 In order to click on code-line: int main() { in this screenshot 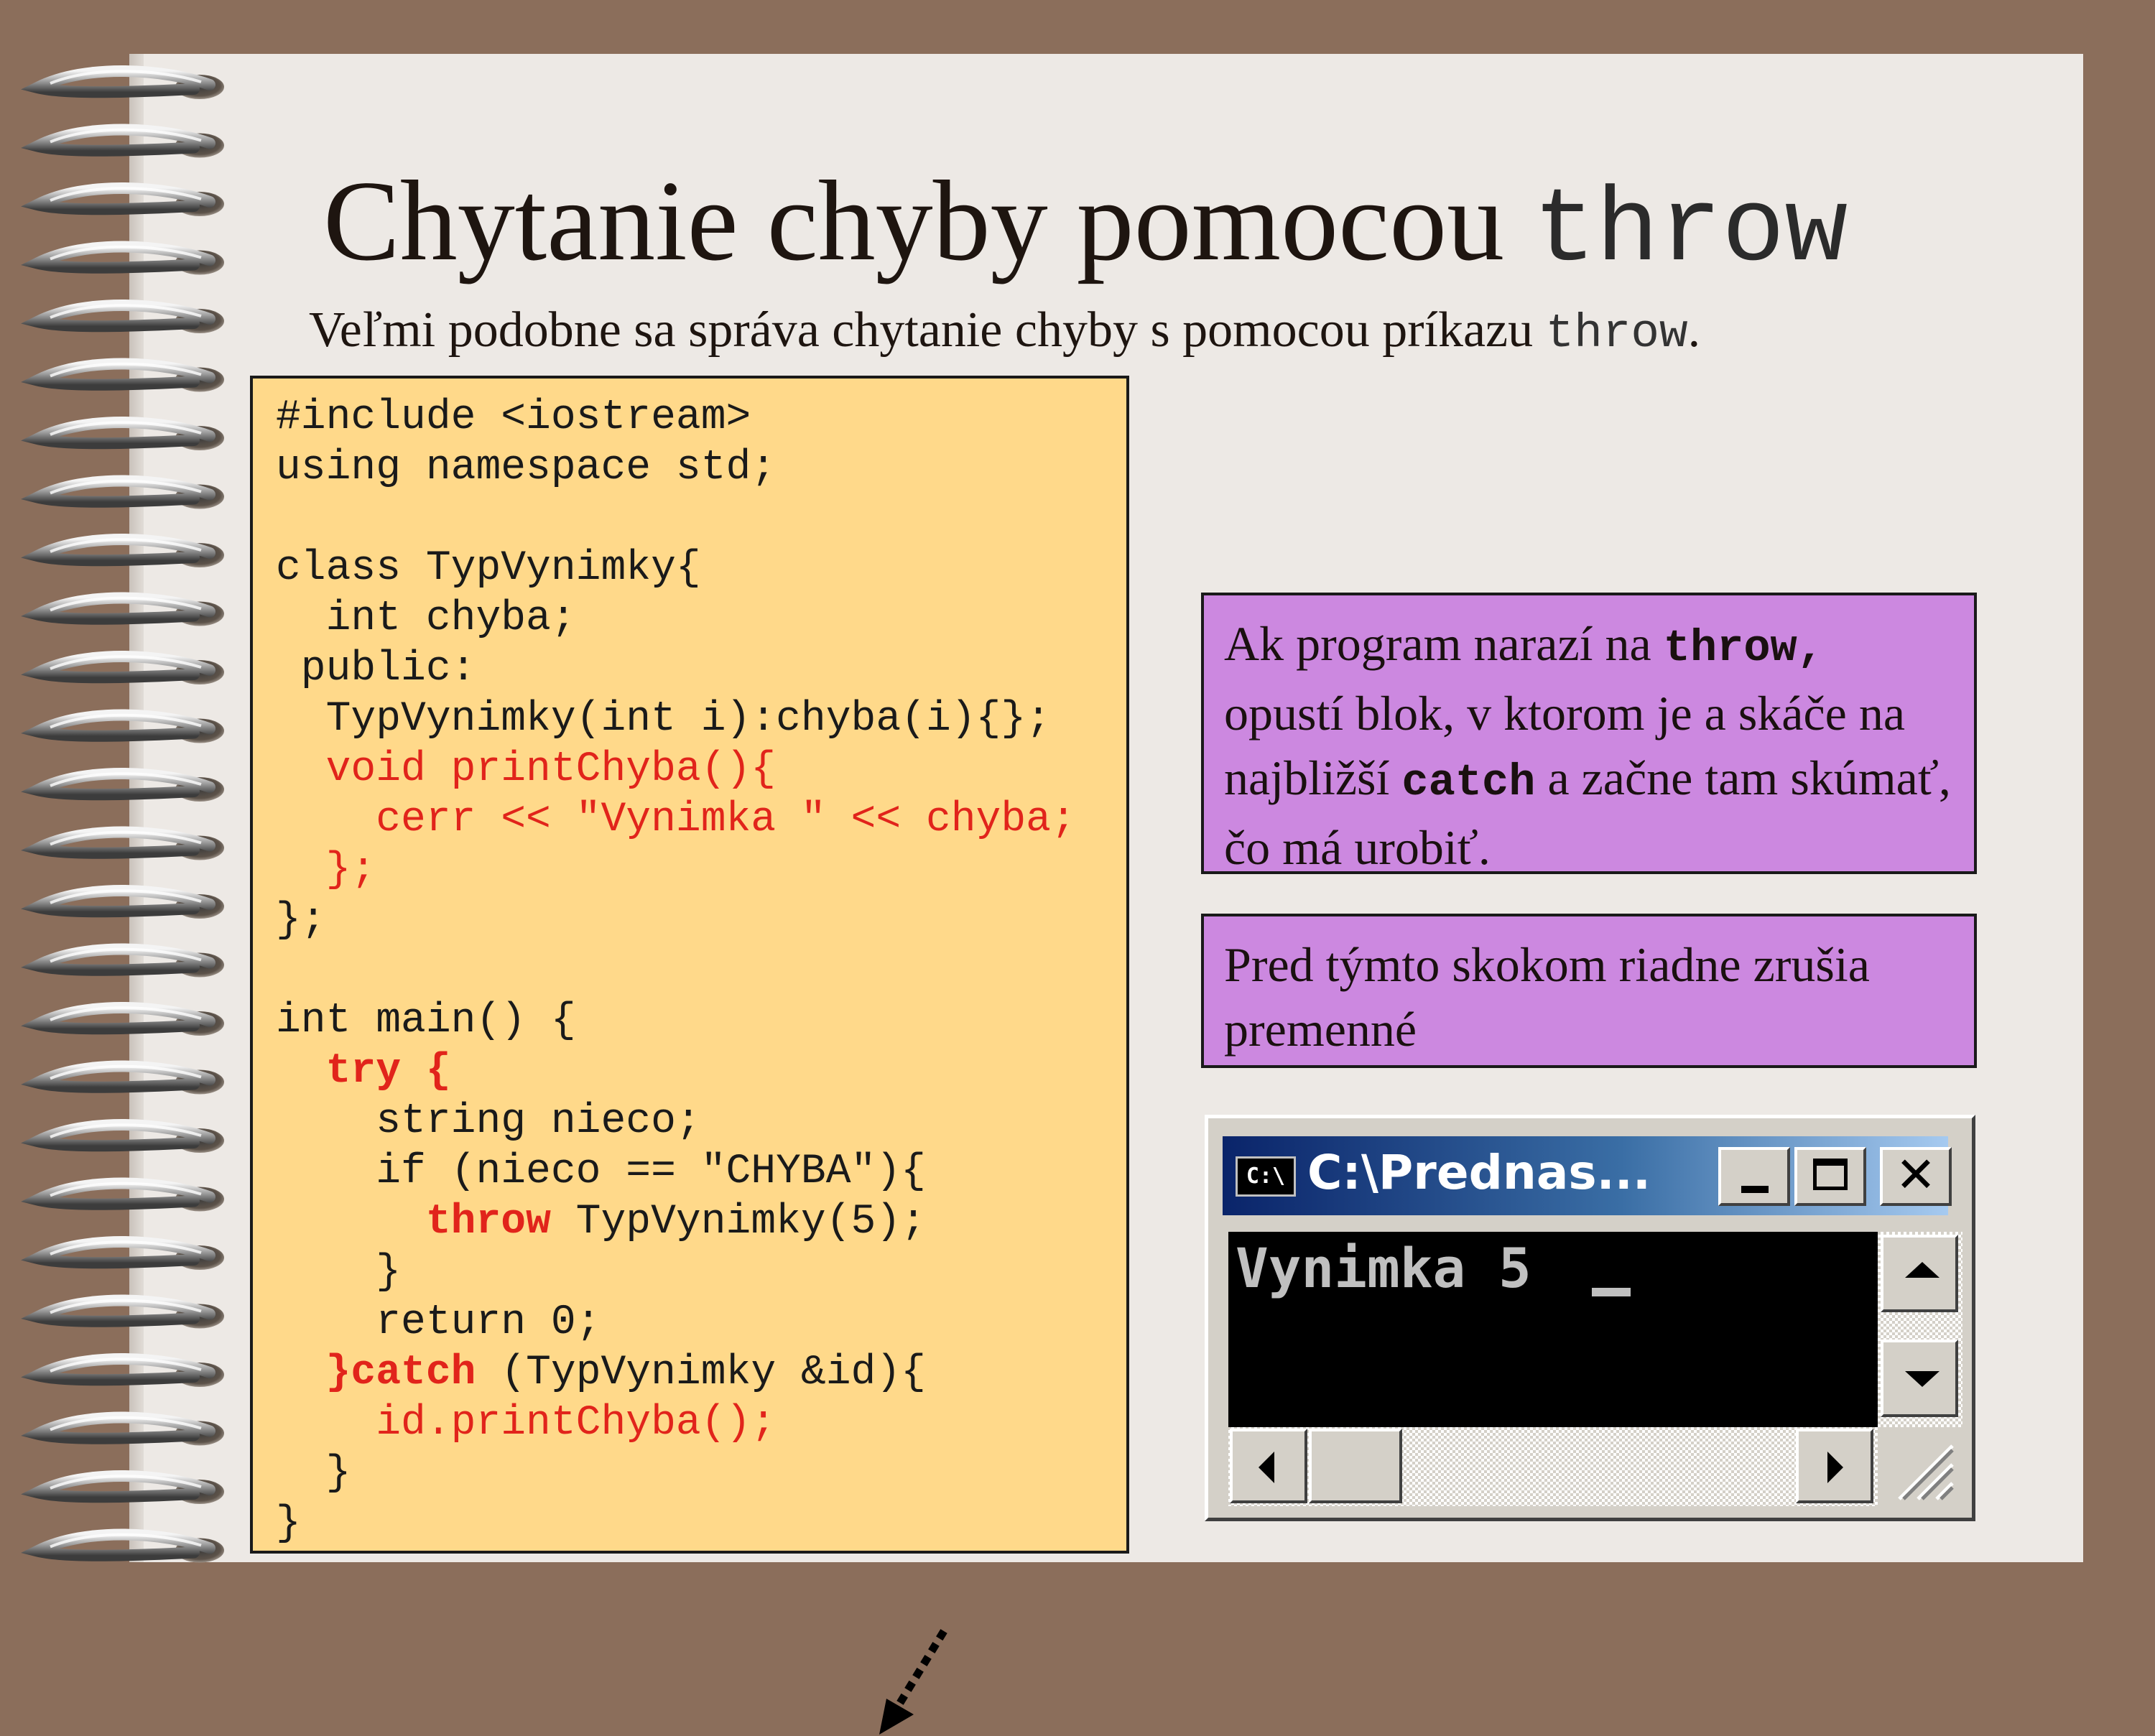, I will do `click(426, 1021)`.